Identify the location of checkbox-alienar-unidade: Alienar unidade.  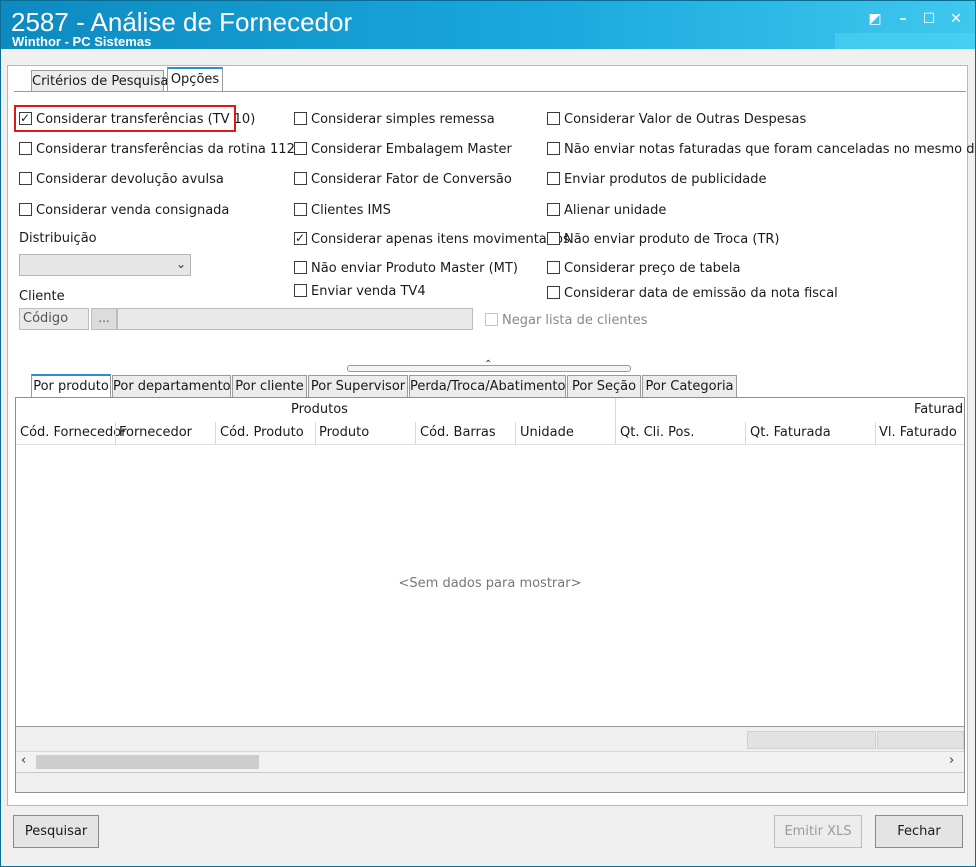
(606, 211).